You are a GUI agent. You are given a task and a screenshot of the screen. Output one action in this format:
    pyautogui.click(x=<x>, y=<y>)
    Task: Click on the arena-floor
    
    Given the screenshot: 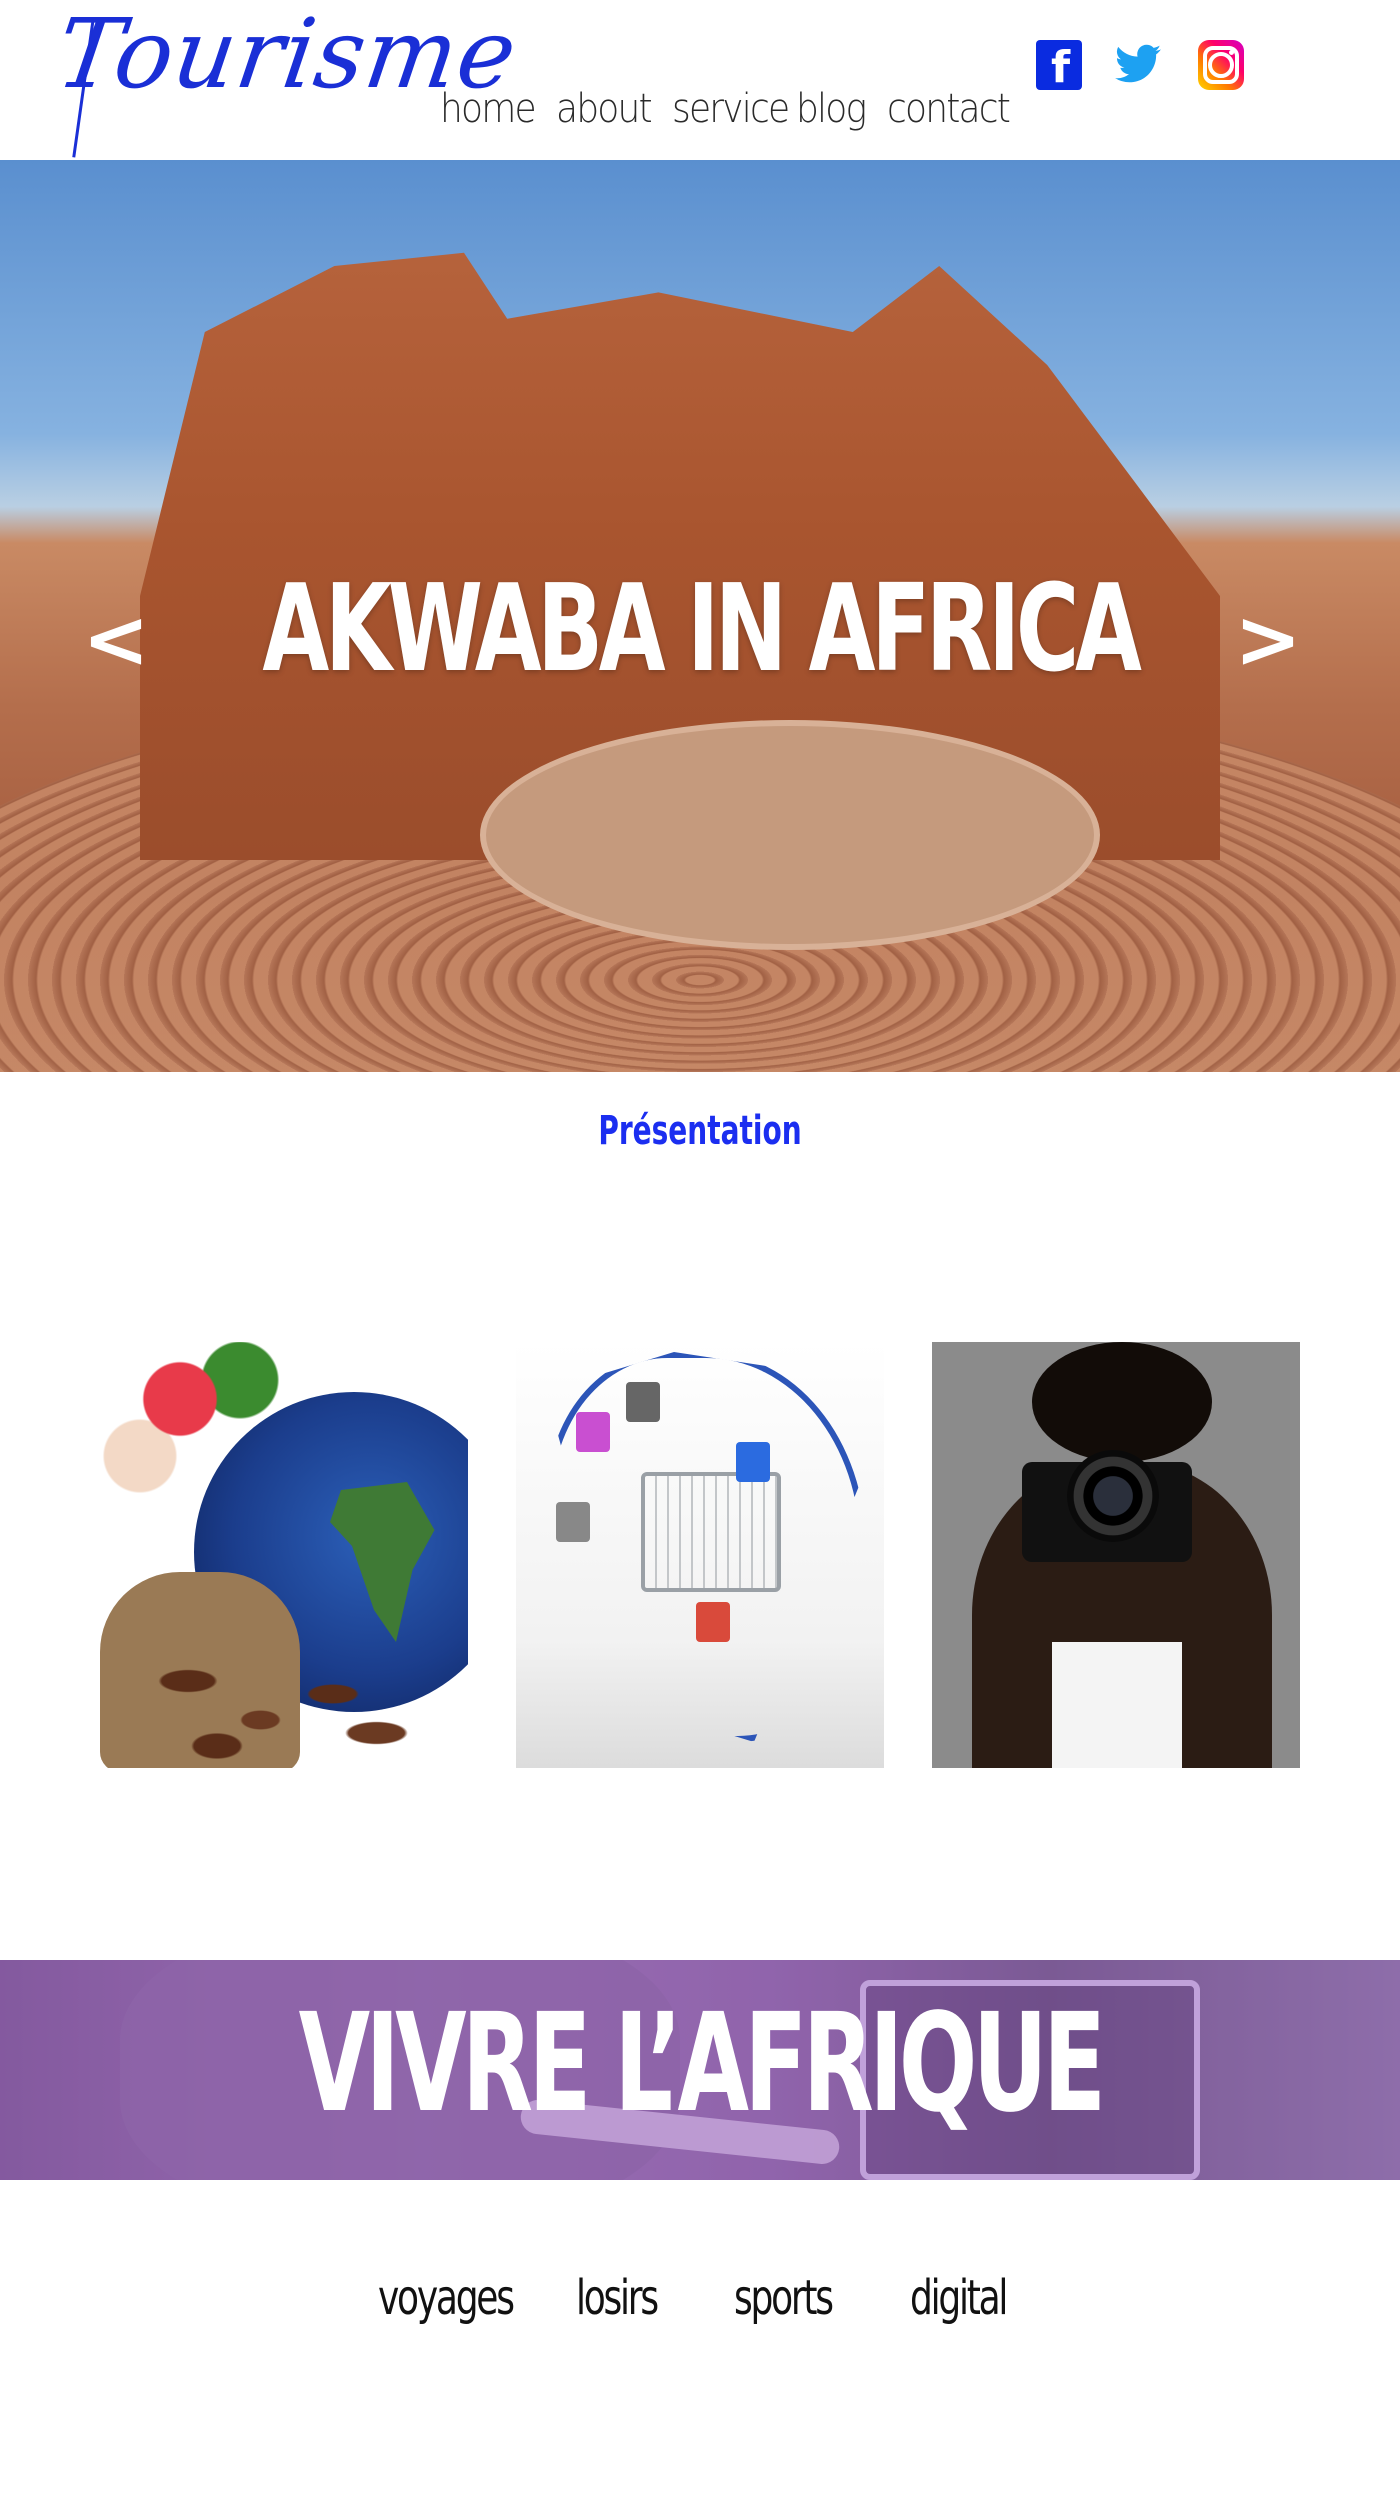 What is the action you would take?
    pyautogui.click(x=790, y=835)
    